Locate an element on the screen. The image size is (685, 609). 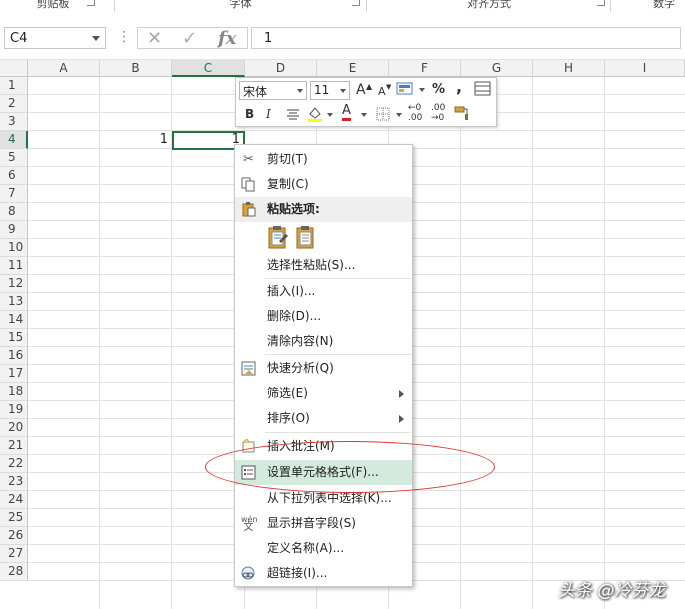
shrink-font-arrow-icon: ▼ is located at coordinates (389, 87).